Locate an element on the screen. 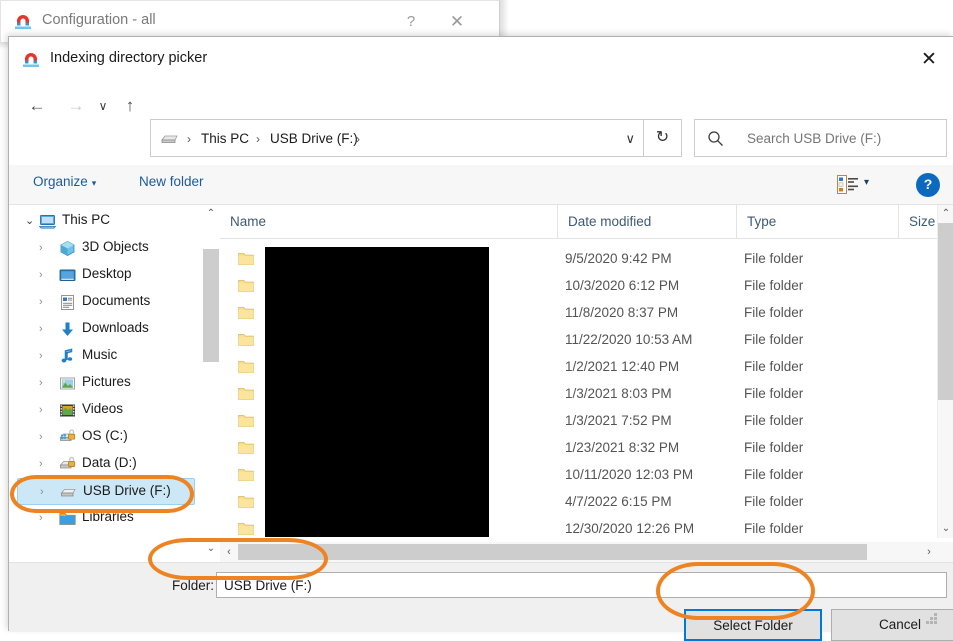 The image size is (953, 641). sidebar-item-videos: › Videos is located at coordinates (106, 410).